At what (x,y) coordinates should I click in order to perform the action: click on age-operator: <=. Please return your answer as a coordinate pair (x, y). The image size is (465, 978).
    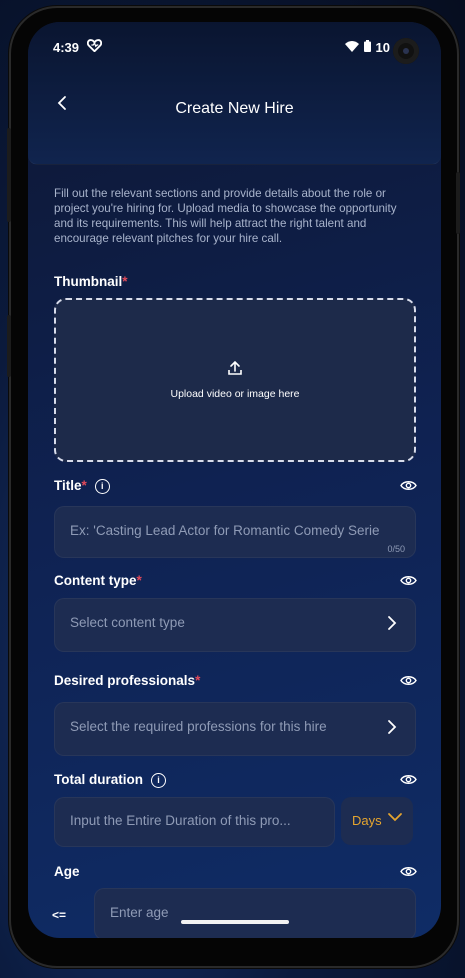
    Looking at the image, I should click on (59, 915).